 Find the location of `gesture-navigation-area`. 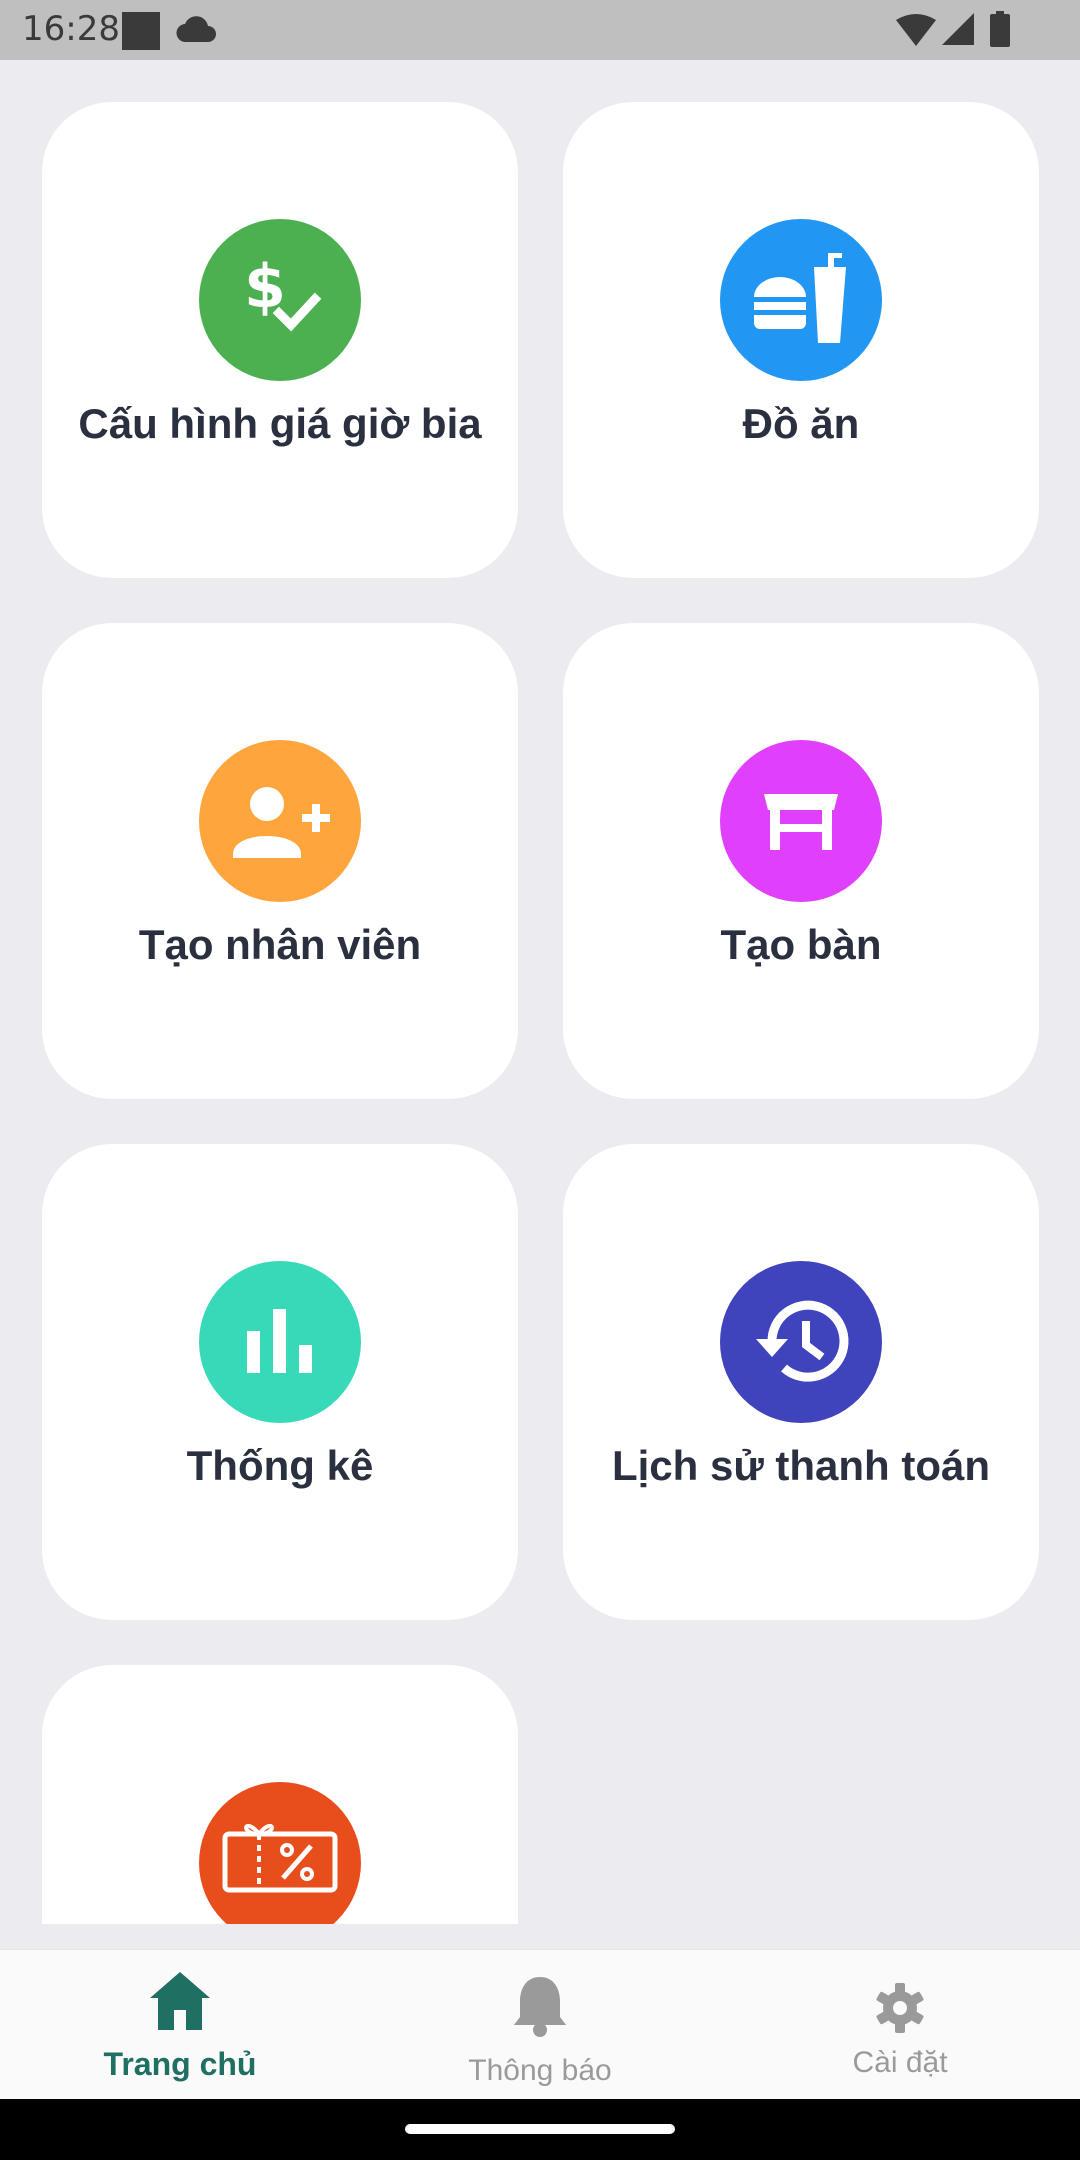

gesture-navigation-area is located at coordinates (540, 2129).